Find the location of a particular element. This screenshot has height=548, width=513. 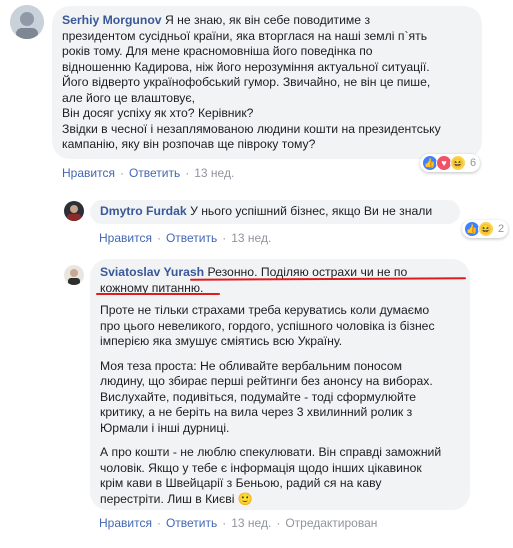

comment-actions: Нравится · Ответить · 13 нед. · Отредактирован is located at coordinates (238, 523).